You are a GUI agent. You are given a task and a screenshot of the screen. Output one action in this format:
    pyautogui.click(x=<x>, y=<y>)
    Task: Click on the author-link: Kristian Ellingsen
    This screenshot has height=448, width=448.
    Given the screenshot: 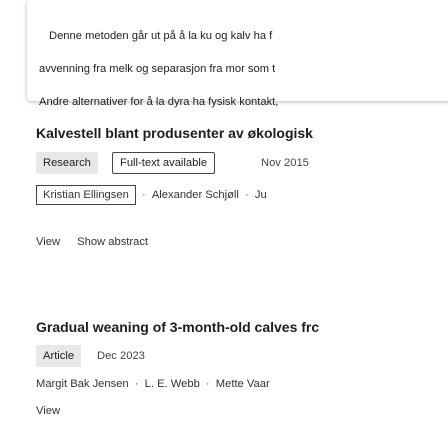 What is the action you would take?
    pyautogui.click(x=86, y=195)
    